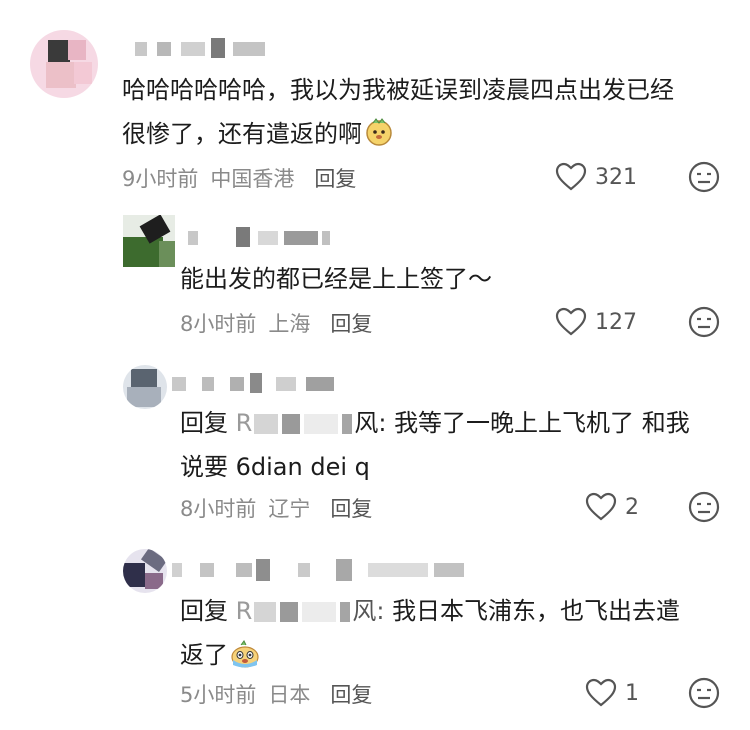 The height and width of the screenshot is (730, 750). Describe the element at coordinates (398, 112) in the screenshot. I see `comment-text: 哈哈哈哈哈哈，我以为我被延误到凌晨四点出发已经 很惨了，还有遣返的啊` at that location.